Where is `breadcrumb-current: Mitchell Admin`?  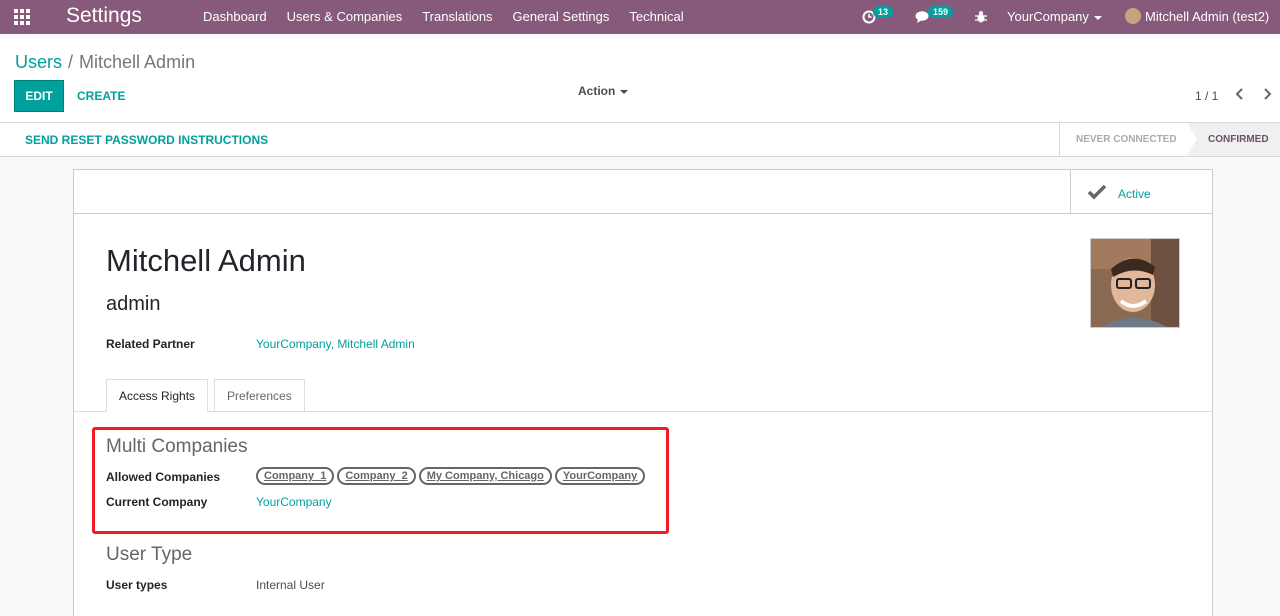
breadcrumb-current: Mitchell Admin is located at coordinates (137, 62).